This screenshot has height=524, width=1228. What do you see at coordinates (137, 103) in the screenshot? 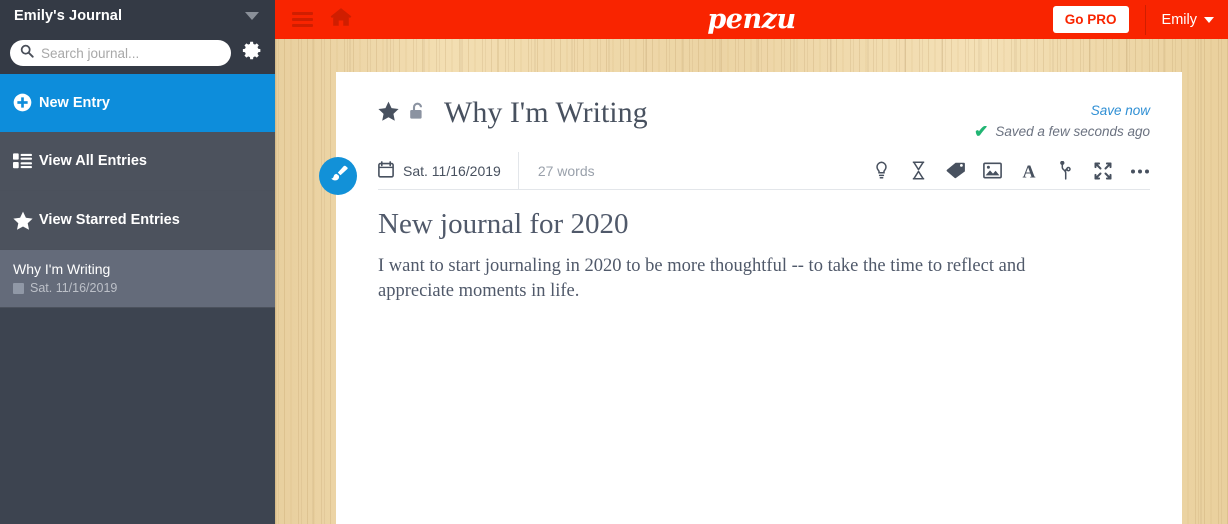
I see `sidebar-item-new-entry: New Entry` at bounding box center [137, 103].